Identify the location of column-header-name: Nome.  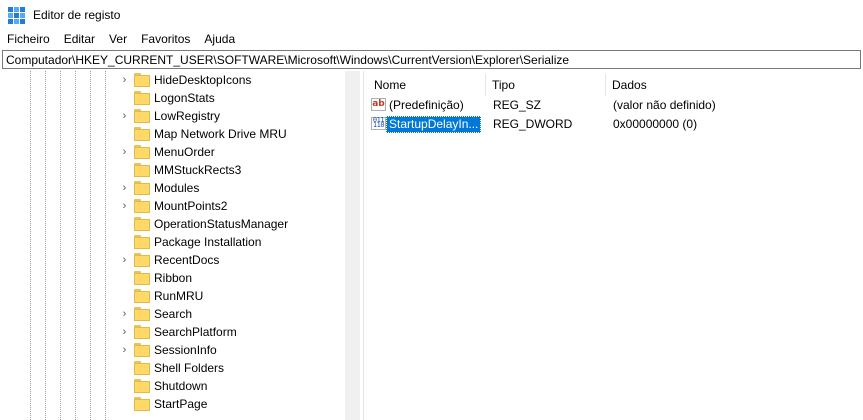
(390, 85).